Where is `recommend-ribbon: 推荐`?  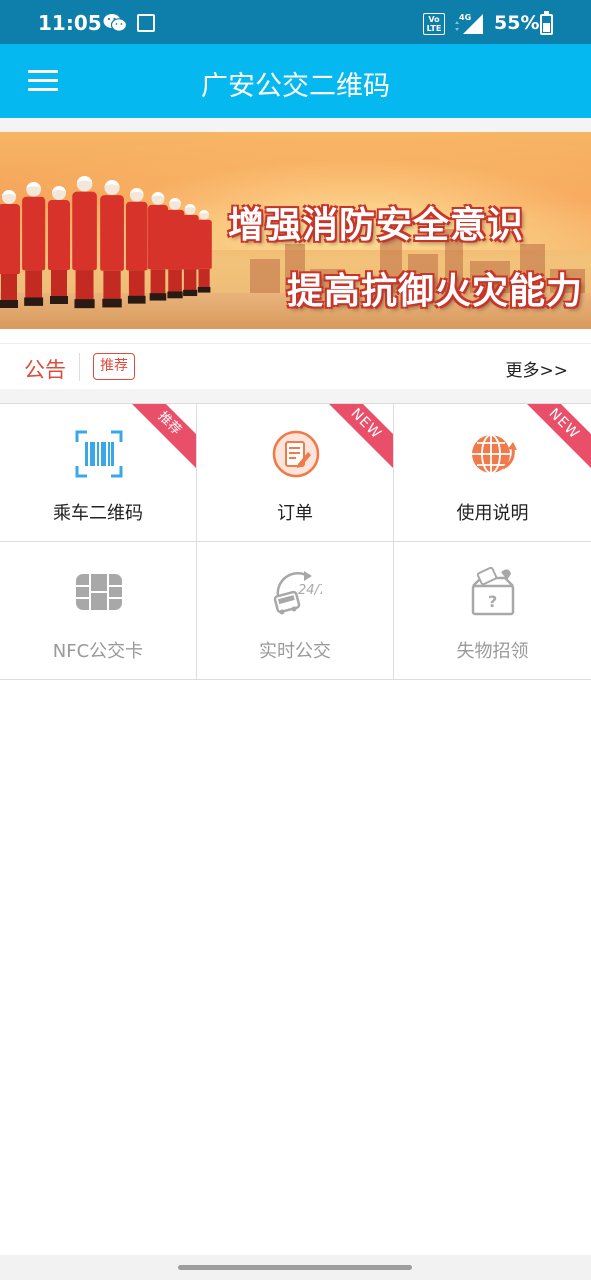 recommend-ribbon: 推荐 is located at coordinates (158, 438).